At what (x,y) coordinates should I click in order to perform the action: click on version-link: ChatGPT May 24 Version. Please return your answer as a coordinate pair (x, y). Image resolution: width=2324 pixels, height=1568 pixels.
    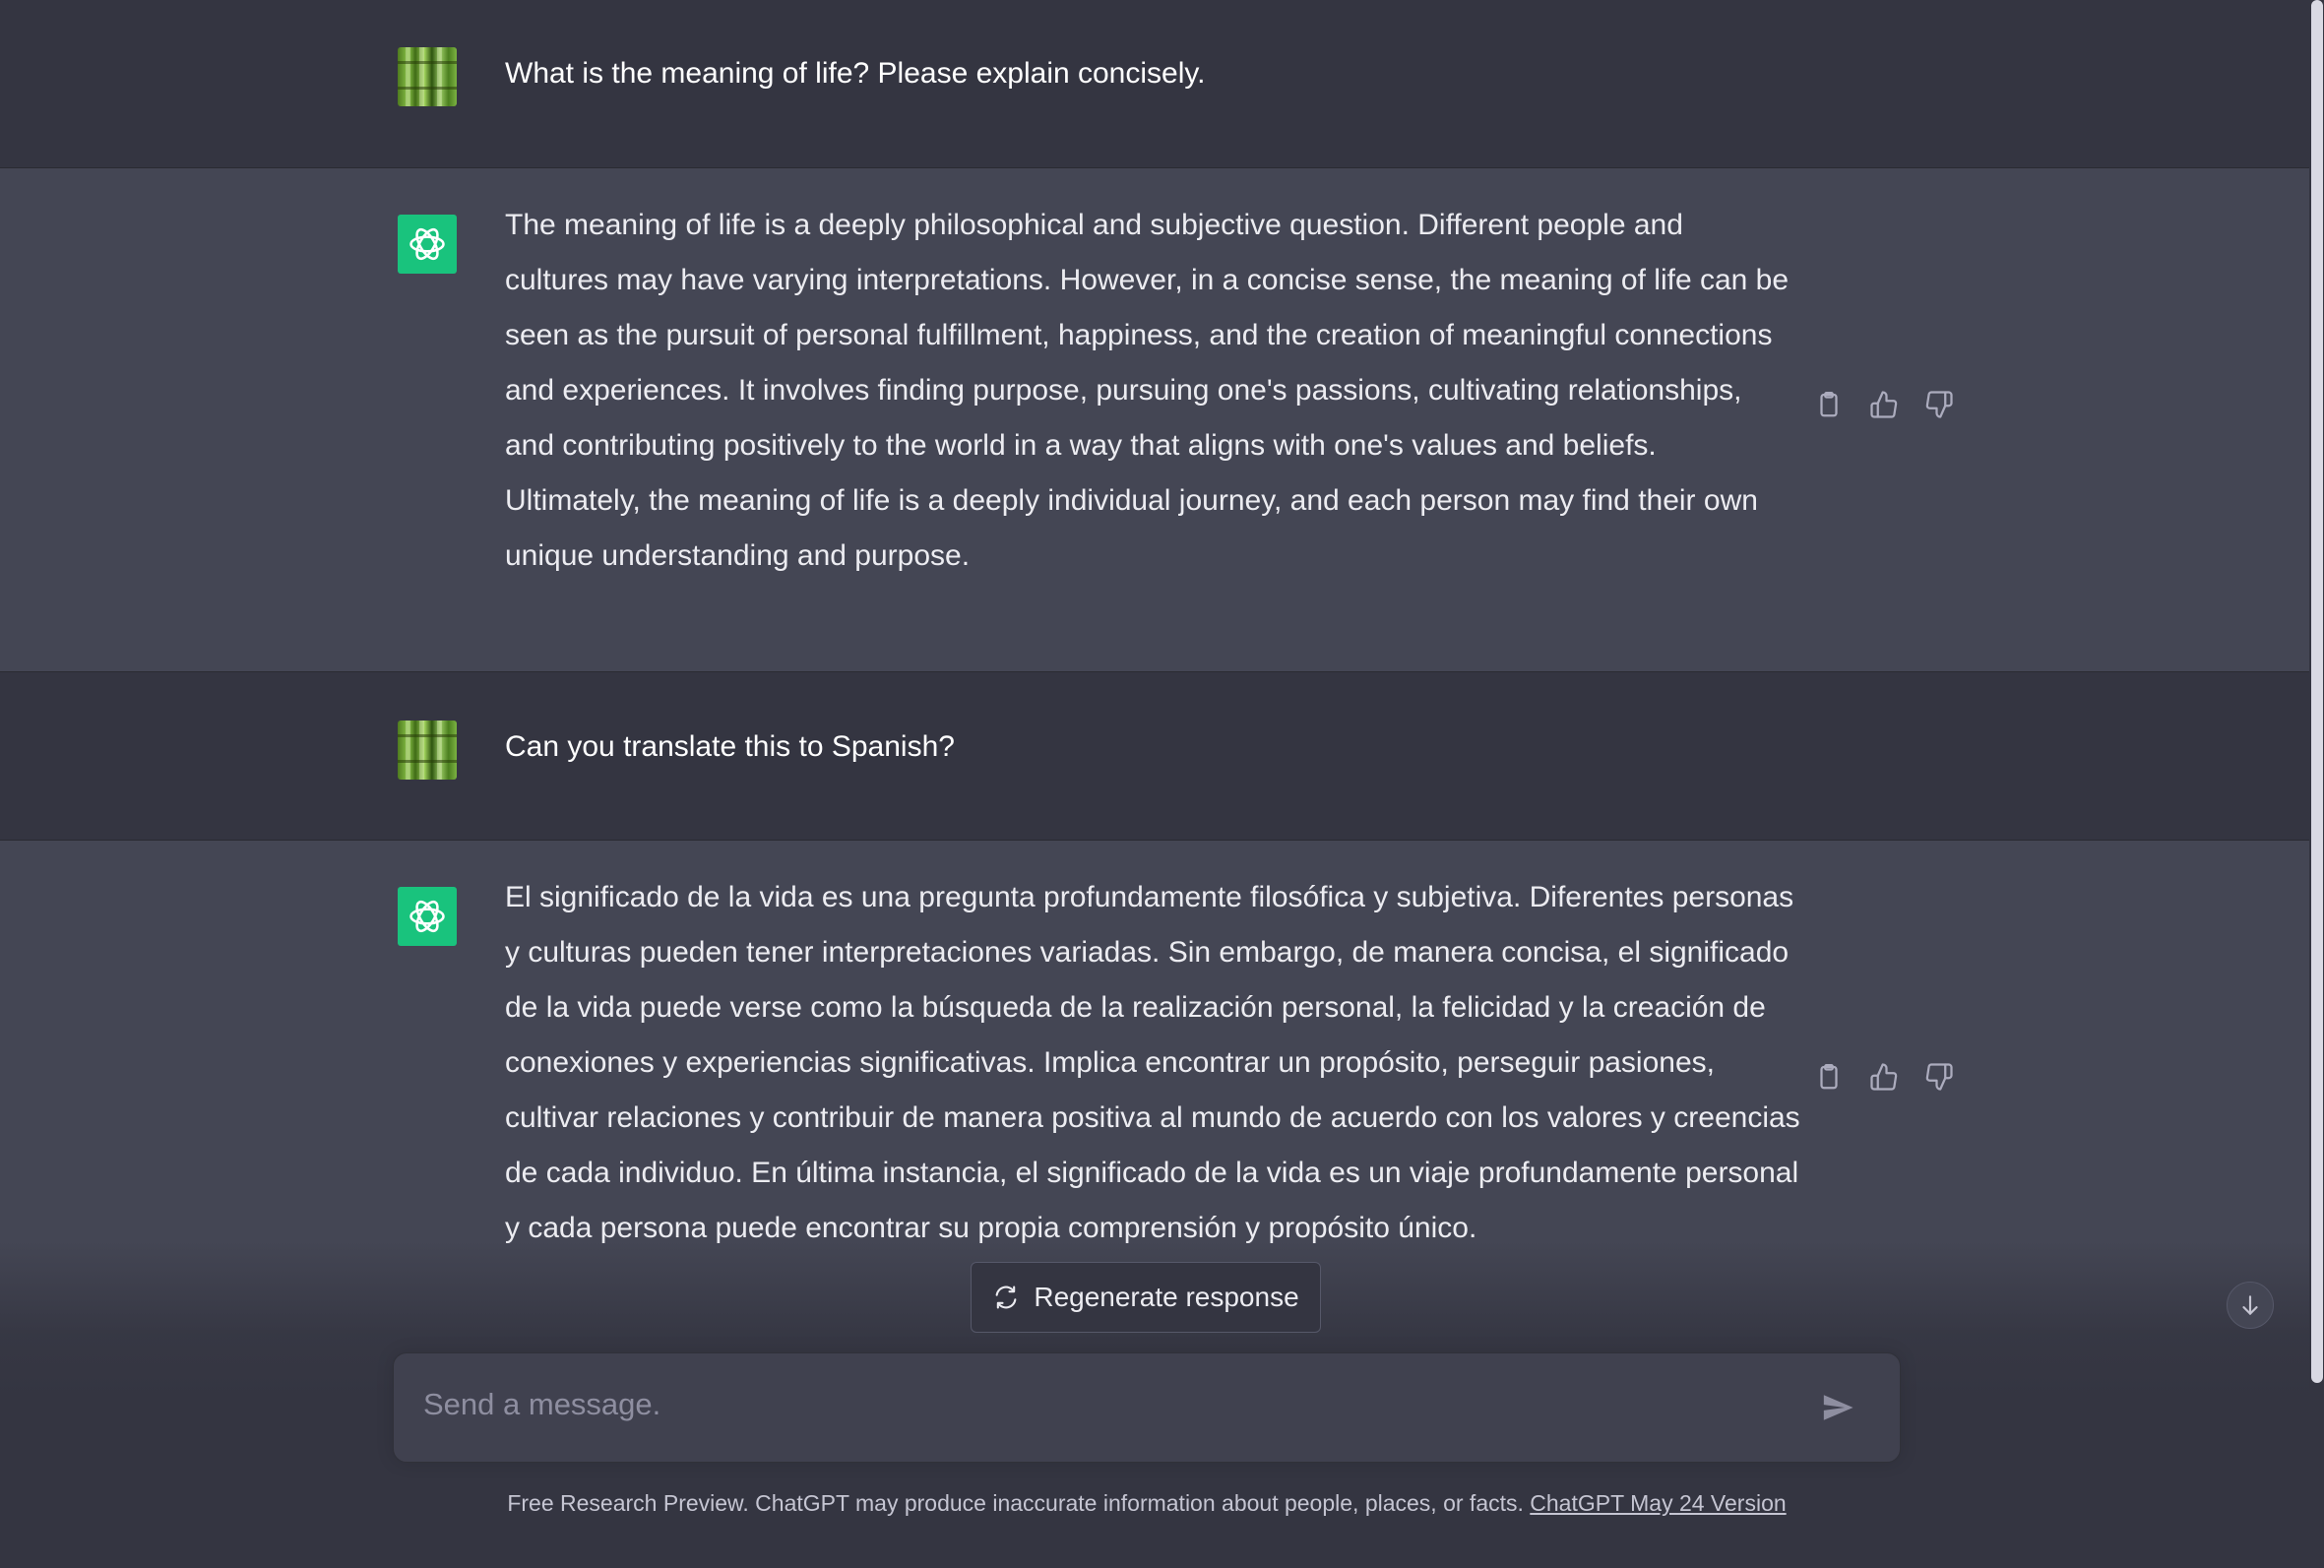
    Looking at the image, I should click on (1658, 1503).